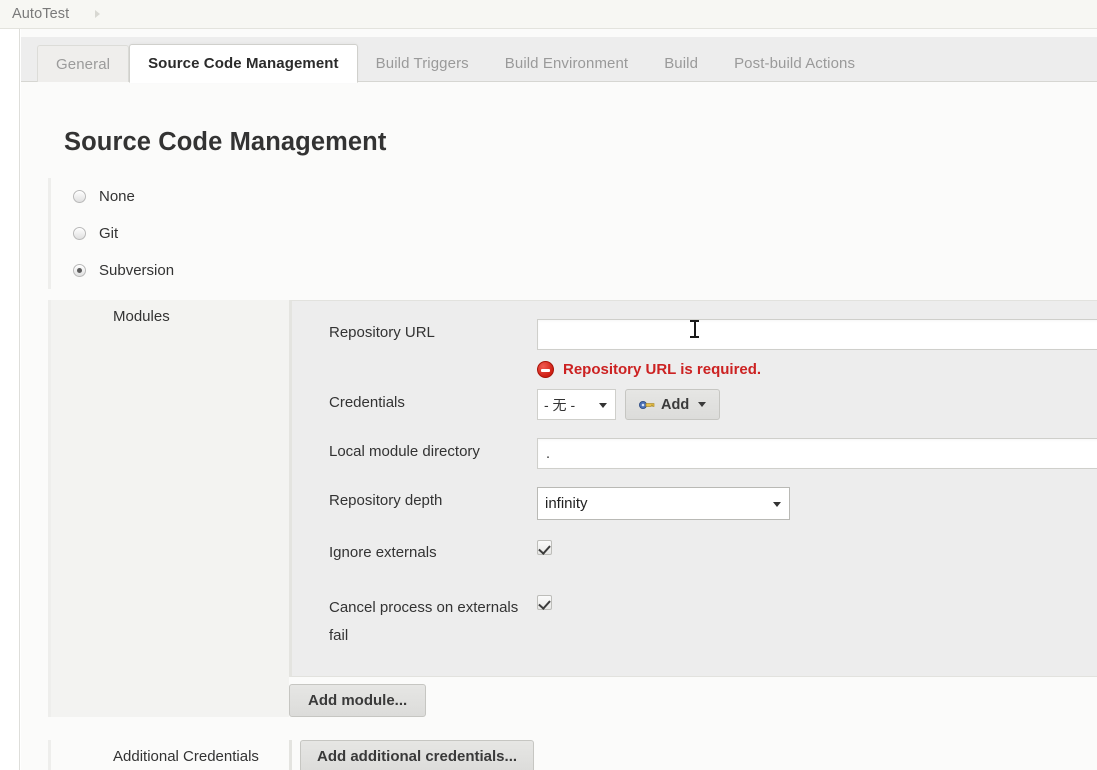 This screenshot has width=1097, height=770. Describe the element at coordinates (585, 270) in the screenshot. I see `scm-option-subversion: Subversion` at that location.